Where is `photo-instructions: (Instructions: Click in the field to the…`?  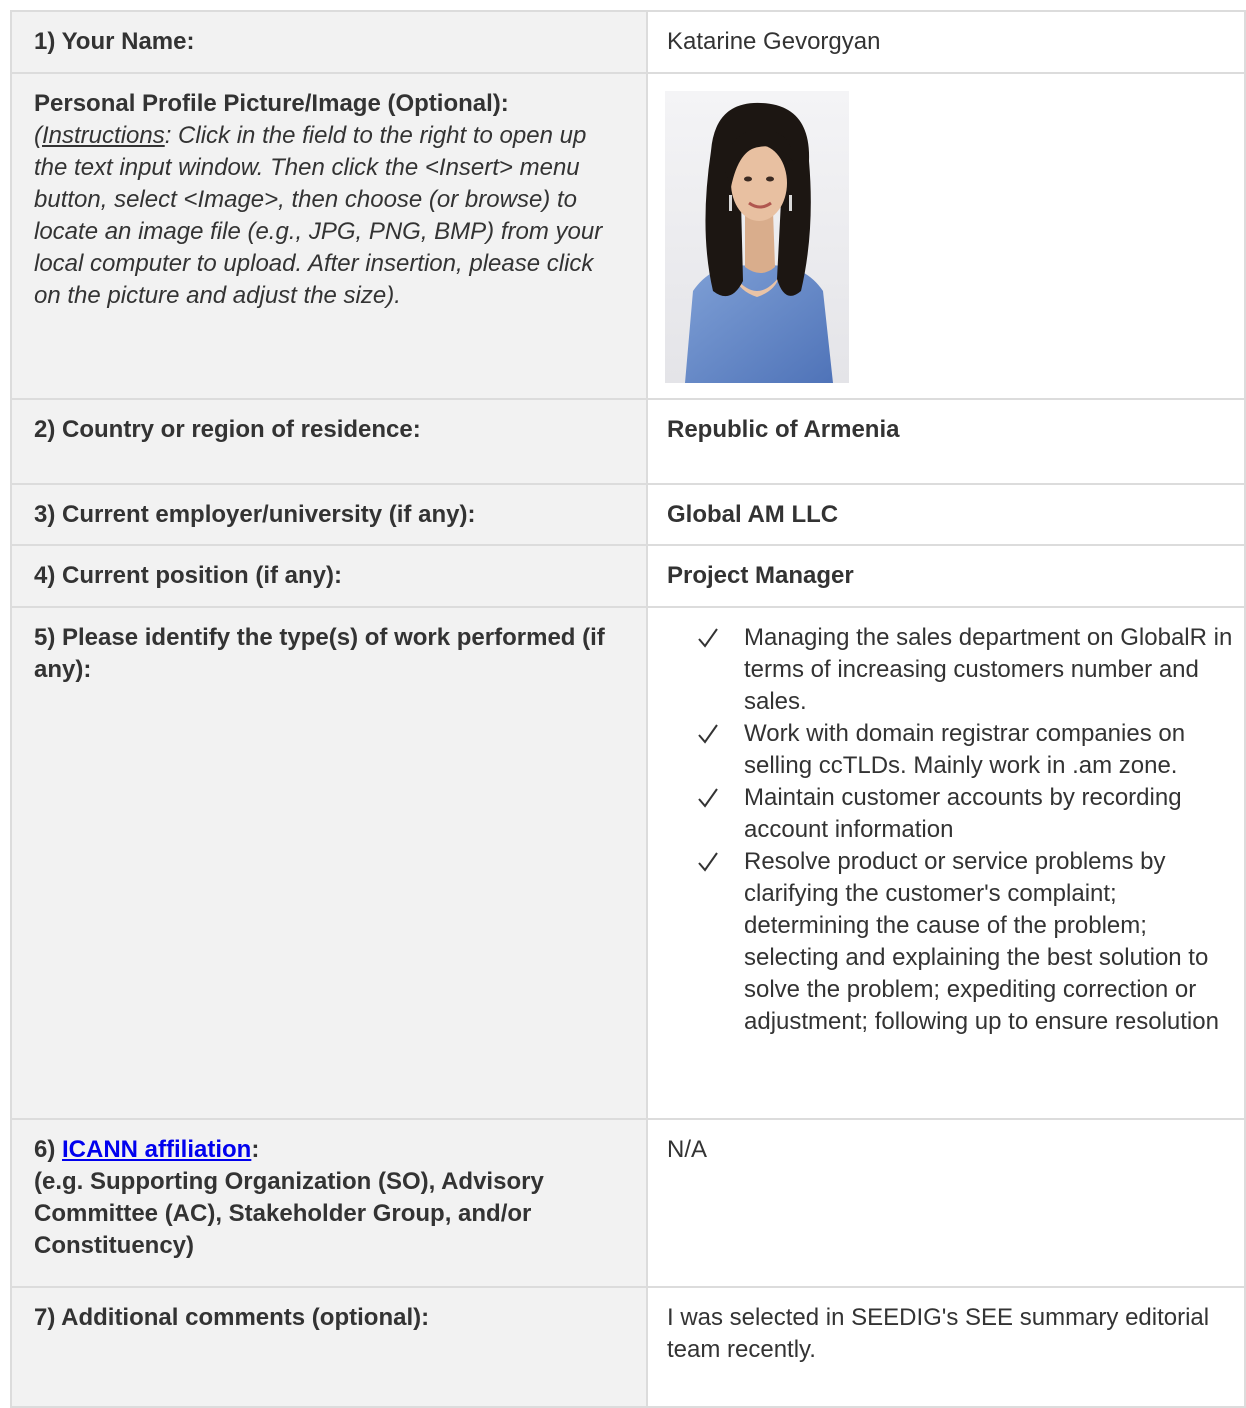 photo-instructions: (Instructions: Click in the field to the… is located at coordinates (318, 215).